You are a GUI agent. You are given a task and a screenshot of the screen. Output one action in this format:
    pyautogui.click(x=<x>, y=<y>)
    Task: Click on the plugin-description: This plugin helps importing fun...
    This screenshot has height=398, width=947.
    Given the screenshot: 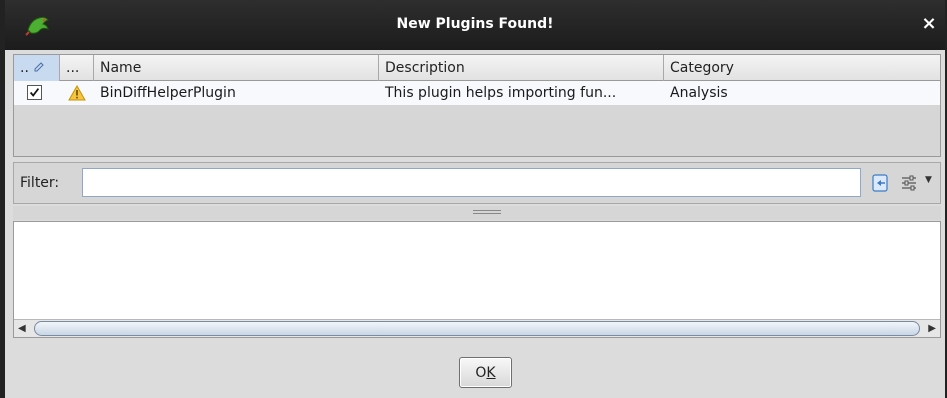 What is the action you would take?
    pyautogui.click(x=501, y=93)
    